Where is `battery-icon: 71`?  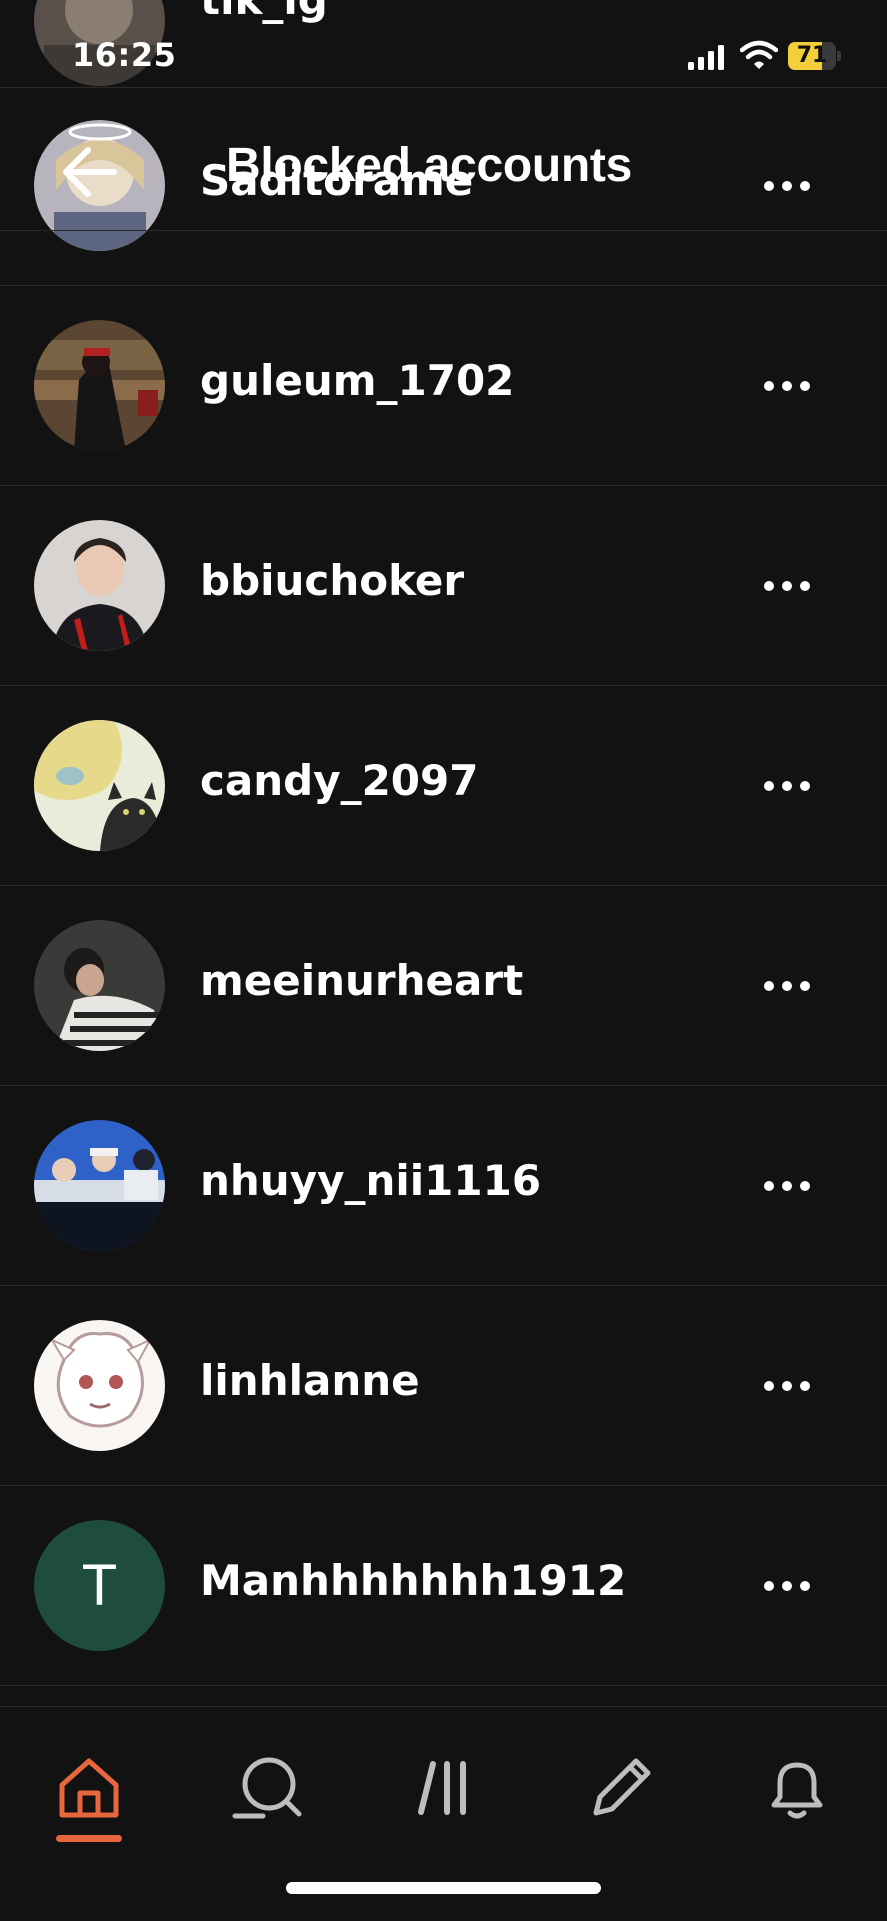 battery-icon: 71 is located at coordinates (815, 56).